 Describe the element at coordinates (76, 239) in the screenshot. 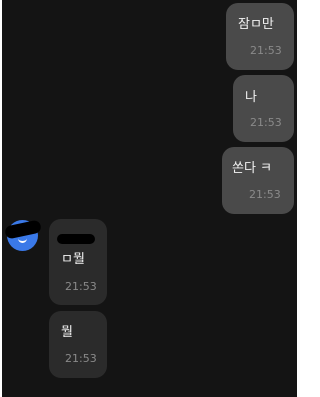

I see `redaction-mark` at that location.